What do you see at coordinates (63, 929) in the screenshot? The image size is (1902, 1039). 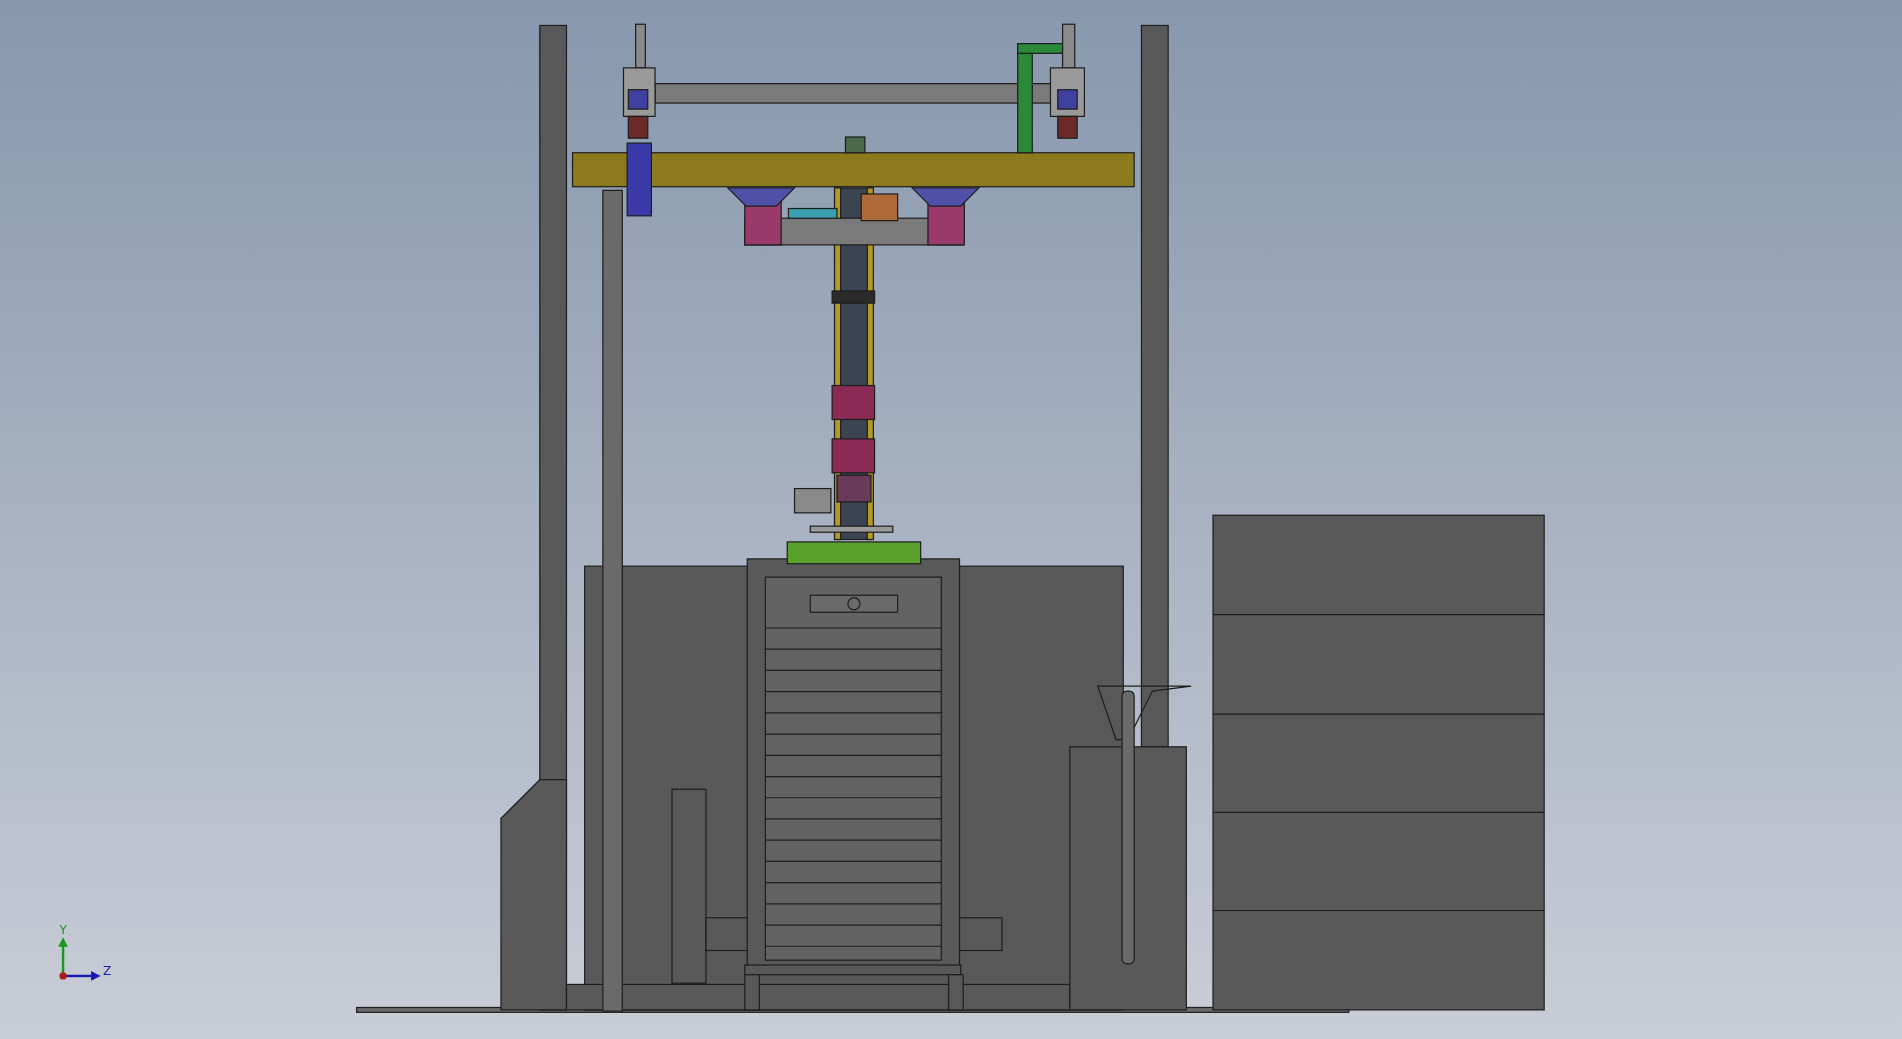 I see `axis-label: Y` at bounding box center [63, 929].